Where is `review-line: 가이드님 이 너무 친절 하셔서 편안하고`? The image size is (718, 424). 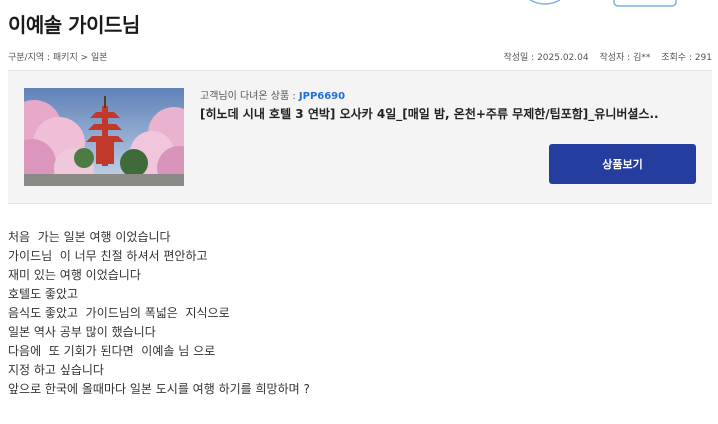
review-line: 가이드님 이 너무 친절 하셔서 편안하고 is located at coordinates (108, 256).